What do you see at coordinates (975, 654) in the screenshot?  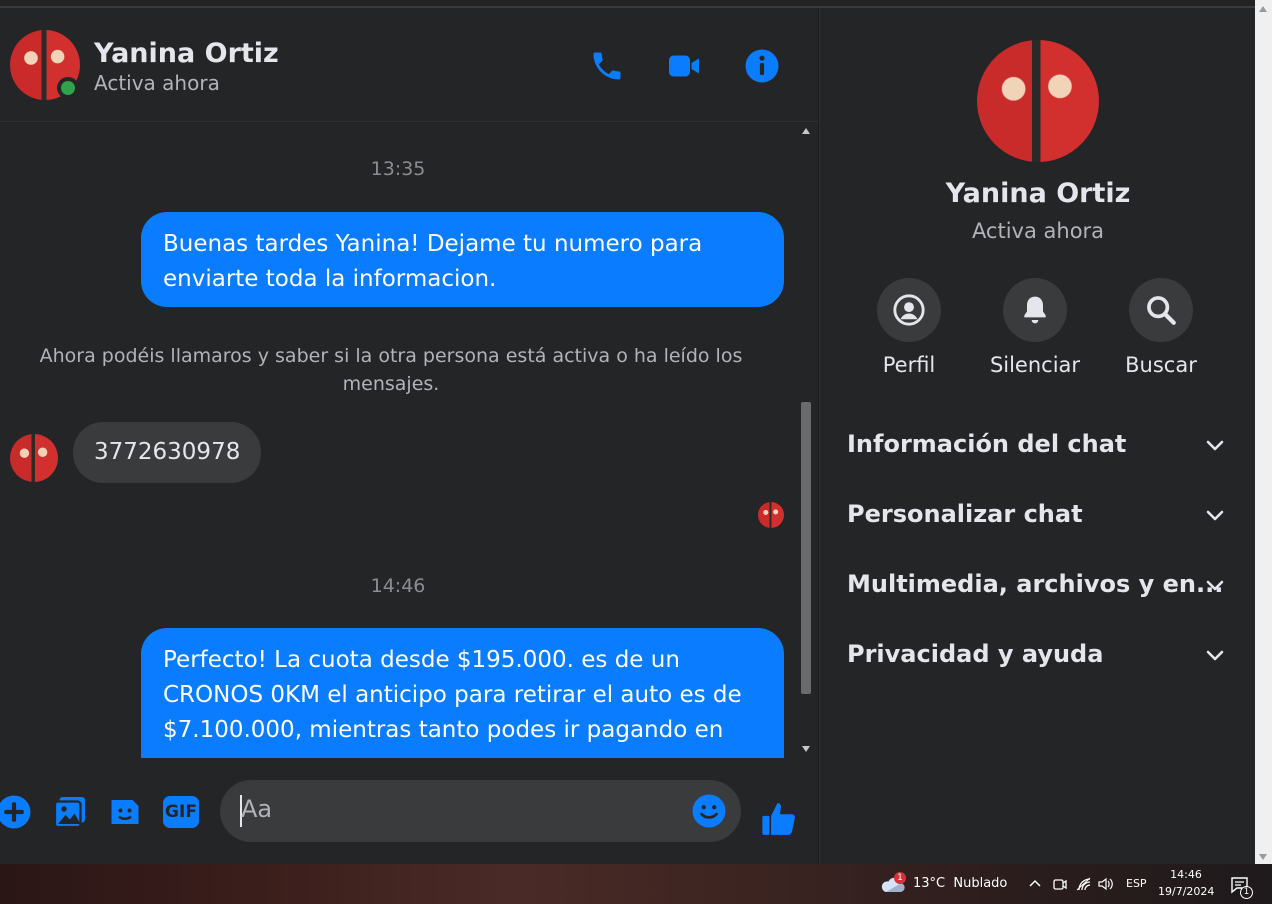 I see `section-title: Privacidad y ayuda` at bounding box center [975, 654].